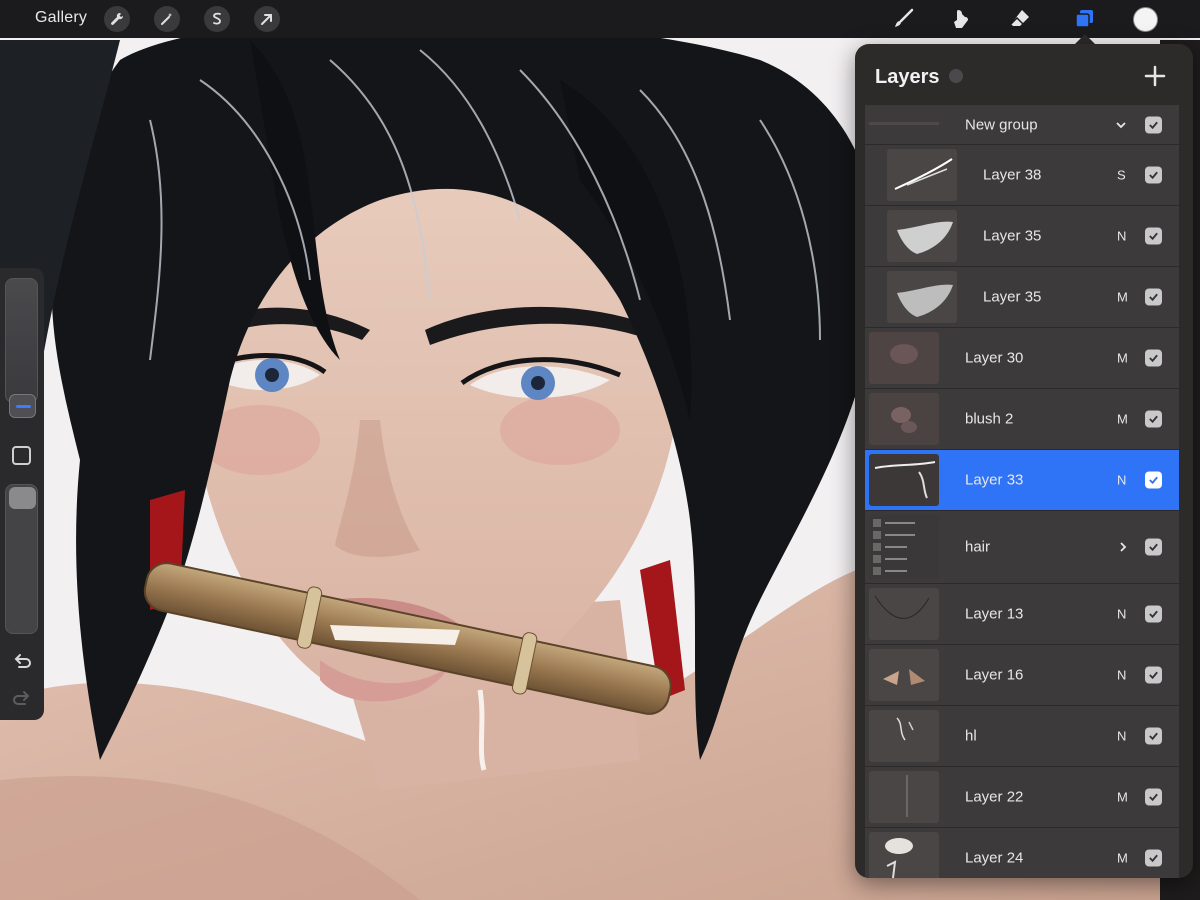 The height and width of the screenshot is (900, 1200). What do you see at coordinates (1001, 124) in the screenshot?
I see `layer-name: New group` at bounding box center [1001, 124].